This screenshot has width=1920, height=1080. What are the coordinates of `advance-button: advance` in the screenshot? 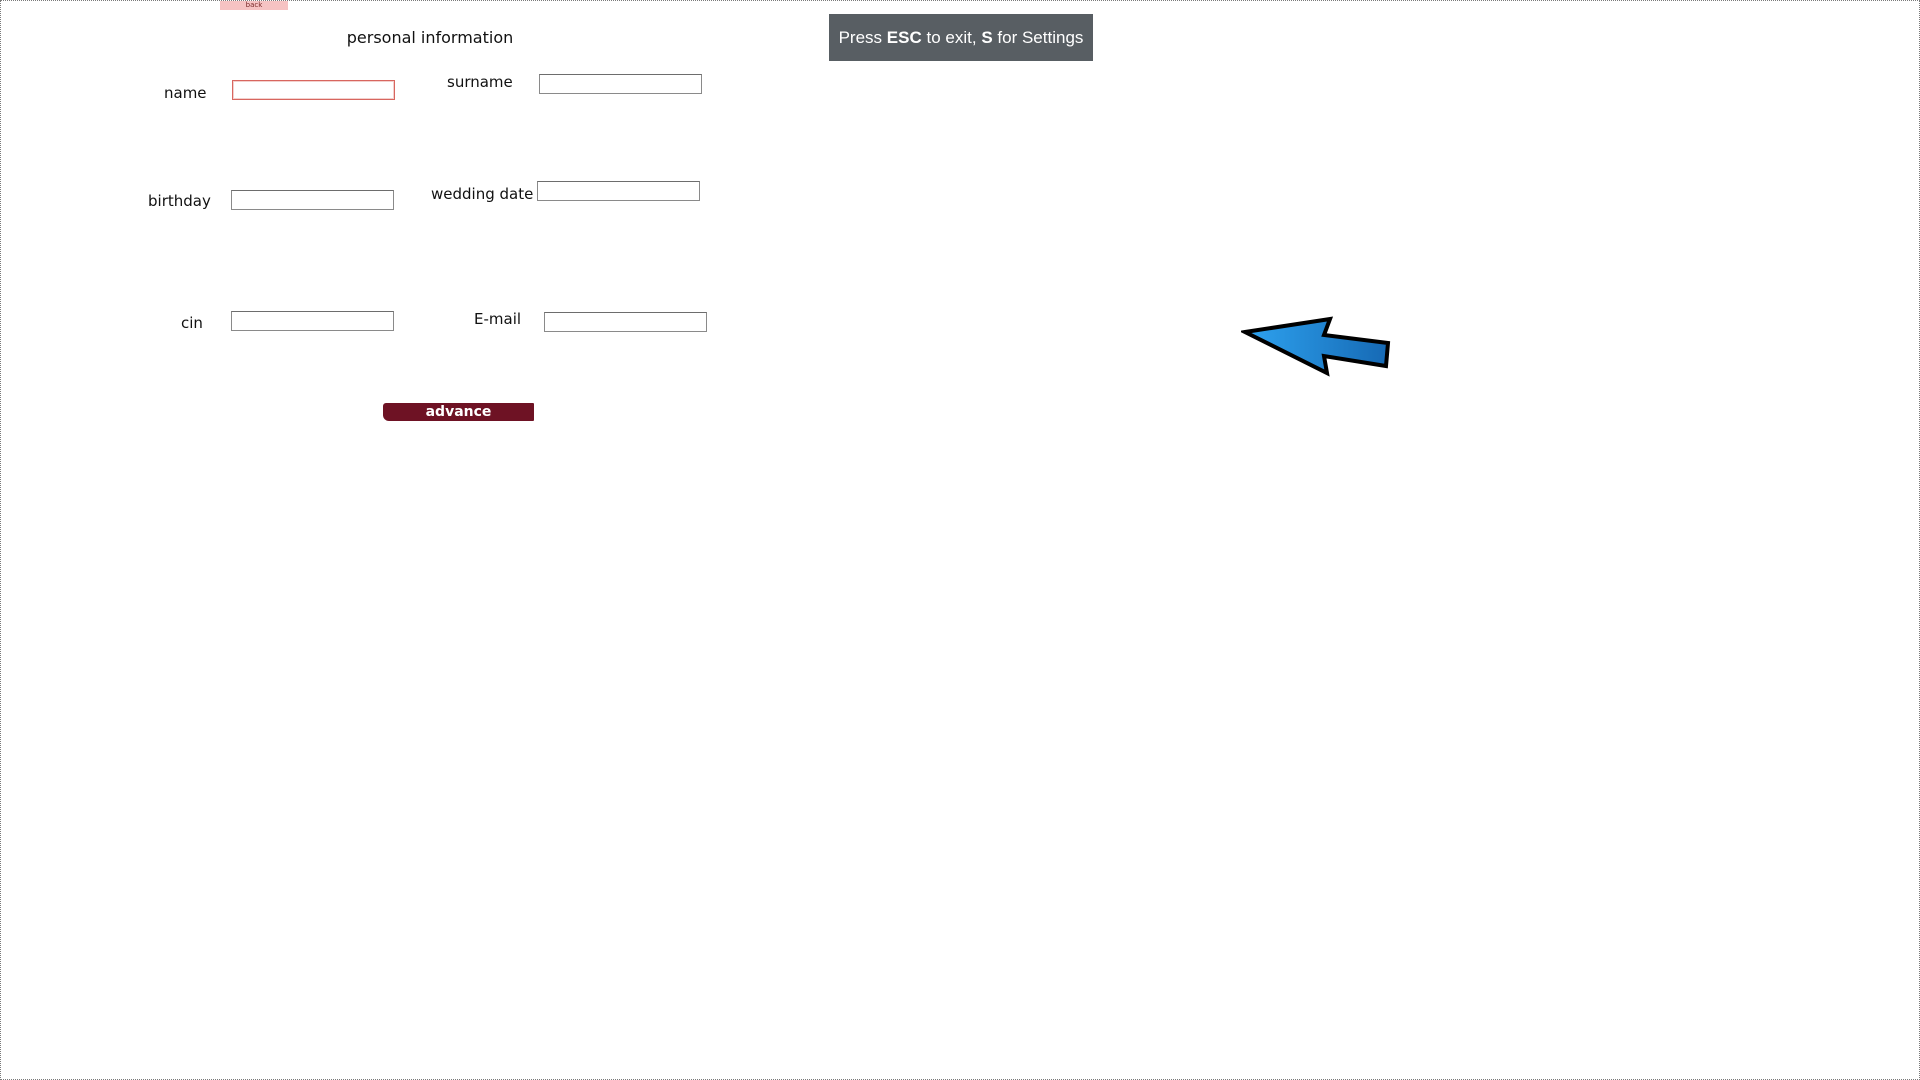 It's located at (458, 412).